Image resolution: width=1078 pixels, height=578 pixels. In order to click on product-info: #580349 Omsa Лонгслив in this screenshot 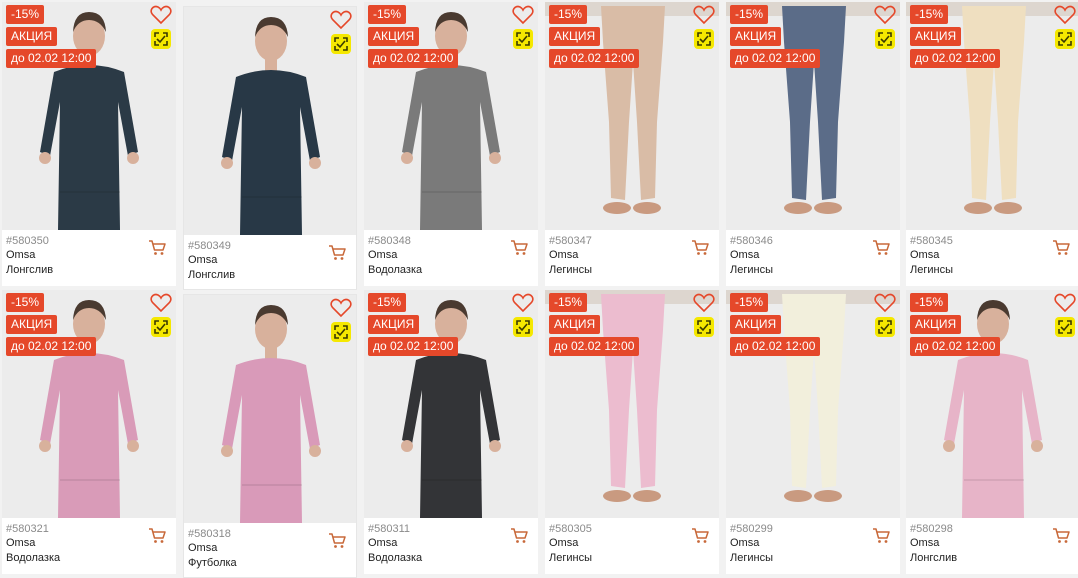, I will do `click(258, 261)`.